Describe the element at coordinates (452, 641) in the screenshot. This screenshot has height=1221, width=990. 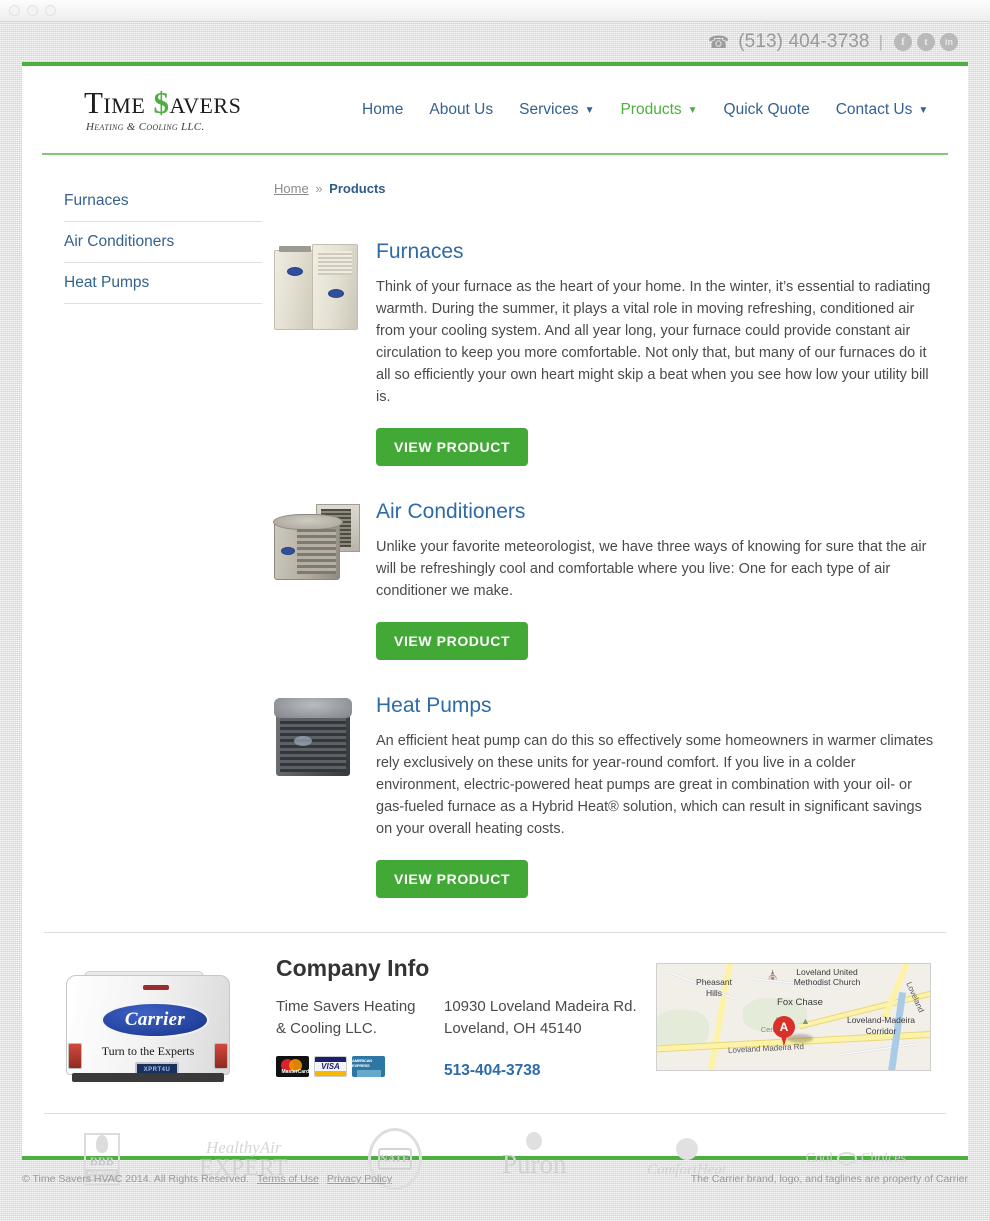
I see `air-conditioner-view-product-button: VIEW PRODUCT` at that location.